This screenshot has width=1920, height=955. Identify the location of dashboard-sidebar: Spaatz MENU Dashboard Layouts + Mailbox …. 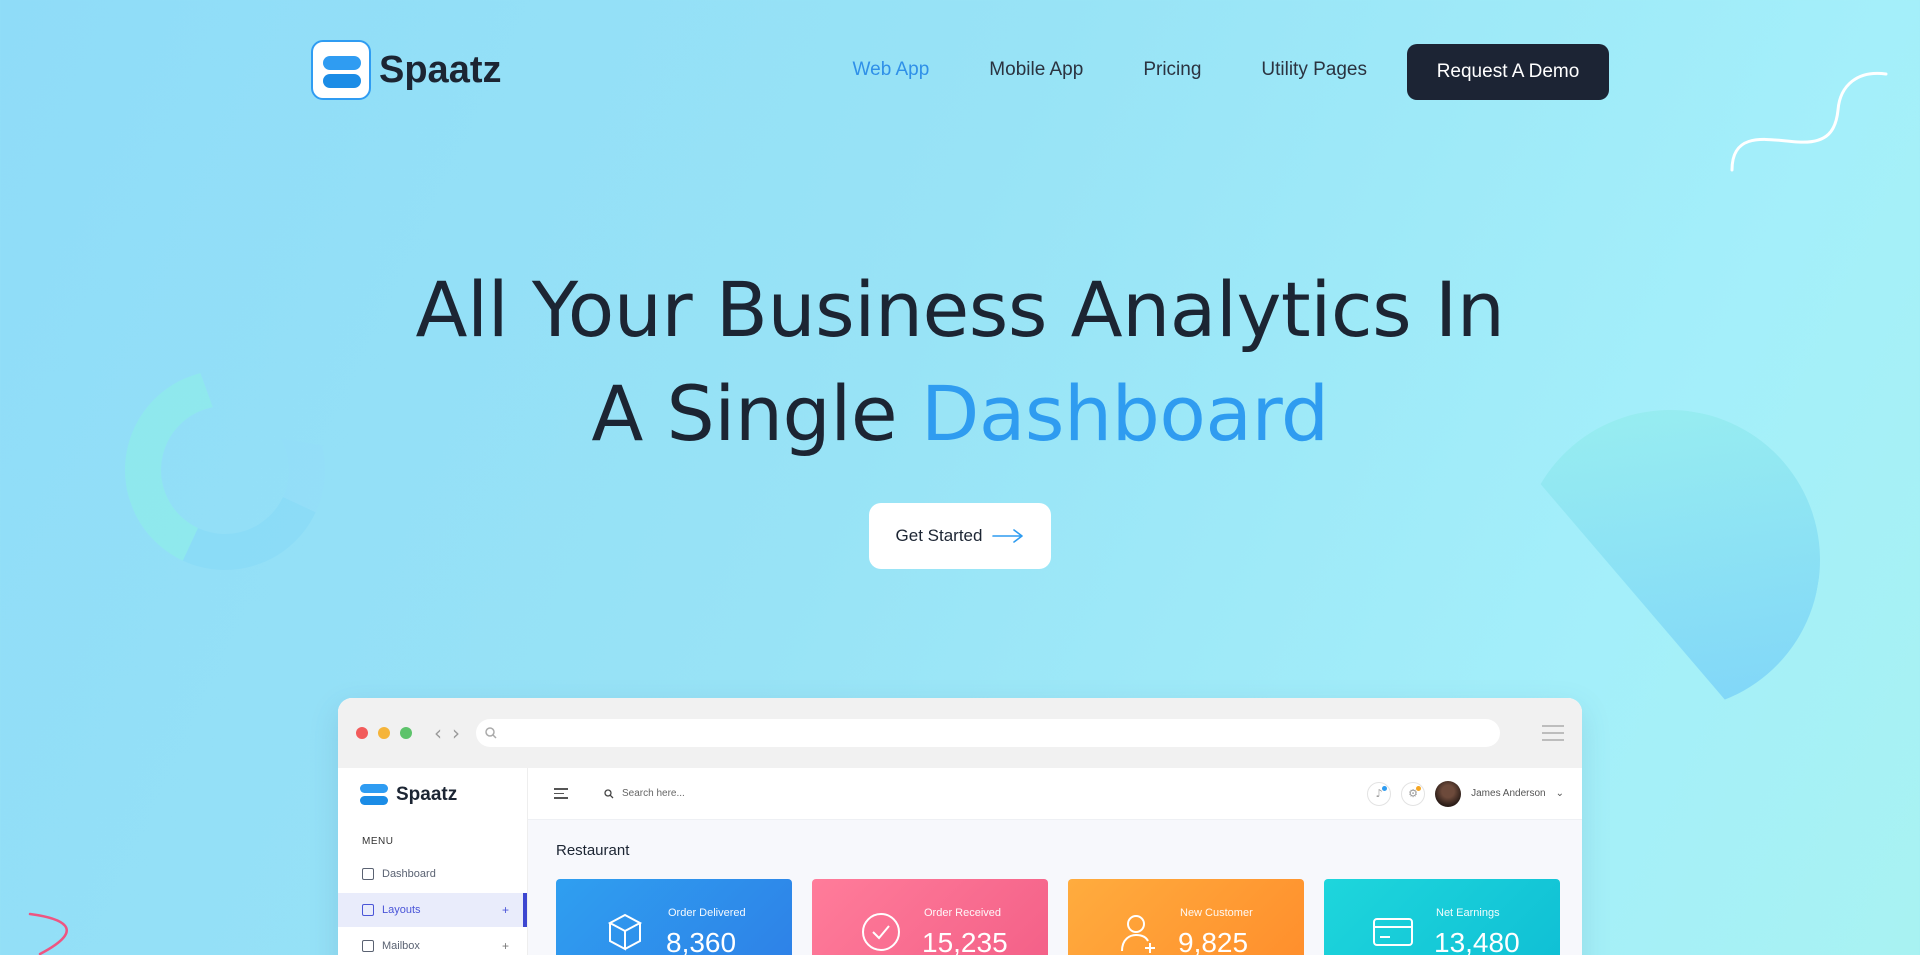
(433, 861).